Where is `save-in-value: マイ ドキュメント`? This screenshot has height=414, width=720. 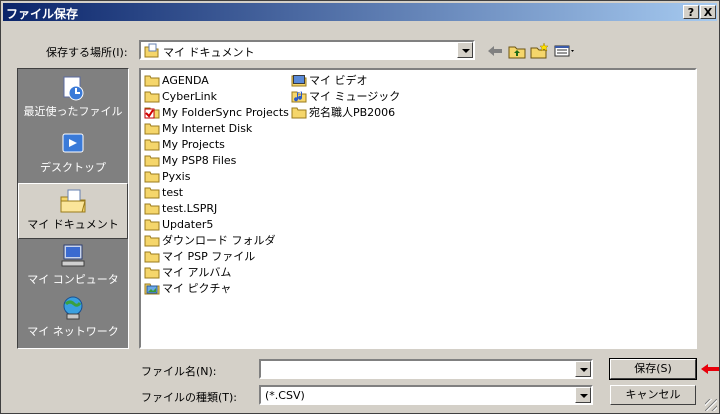 save-in-value: マイ ドキュメント is located at coordinates (209, 52).